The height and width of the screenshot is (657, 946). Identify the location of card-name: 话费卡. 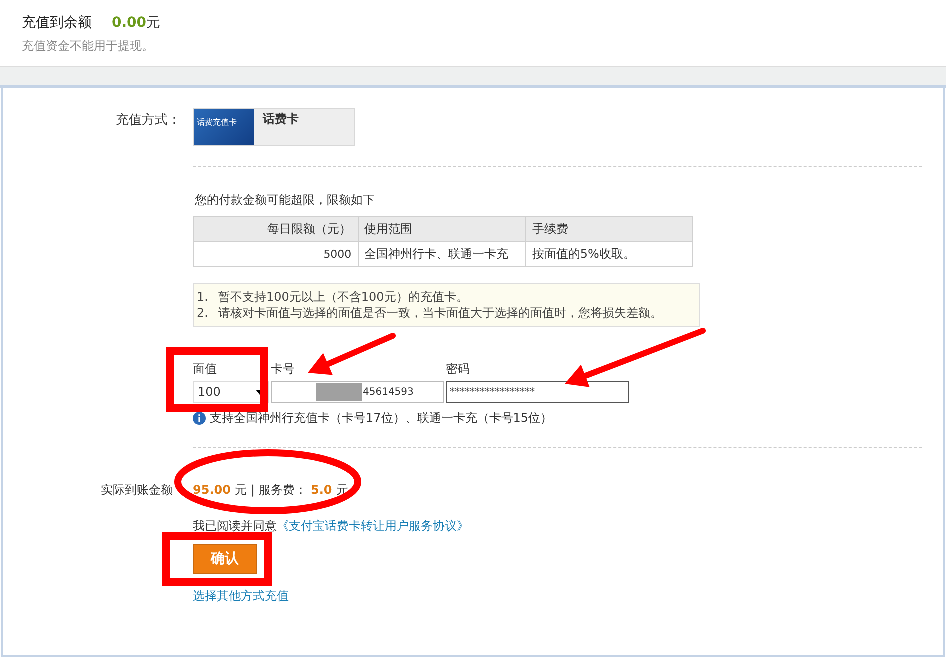
(280, 119).